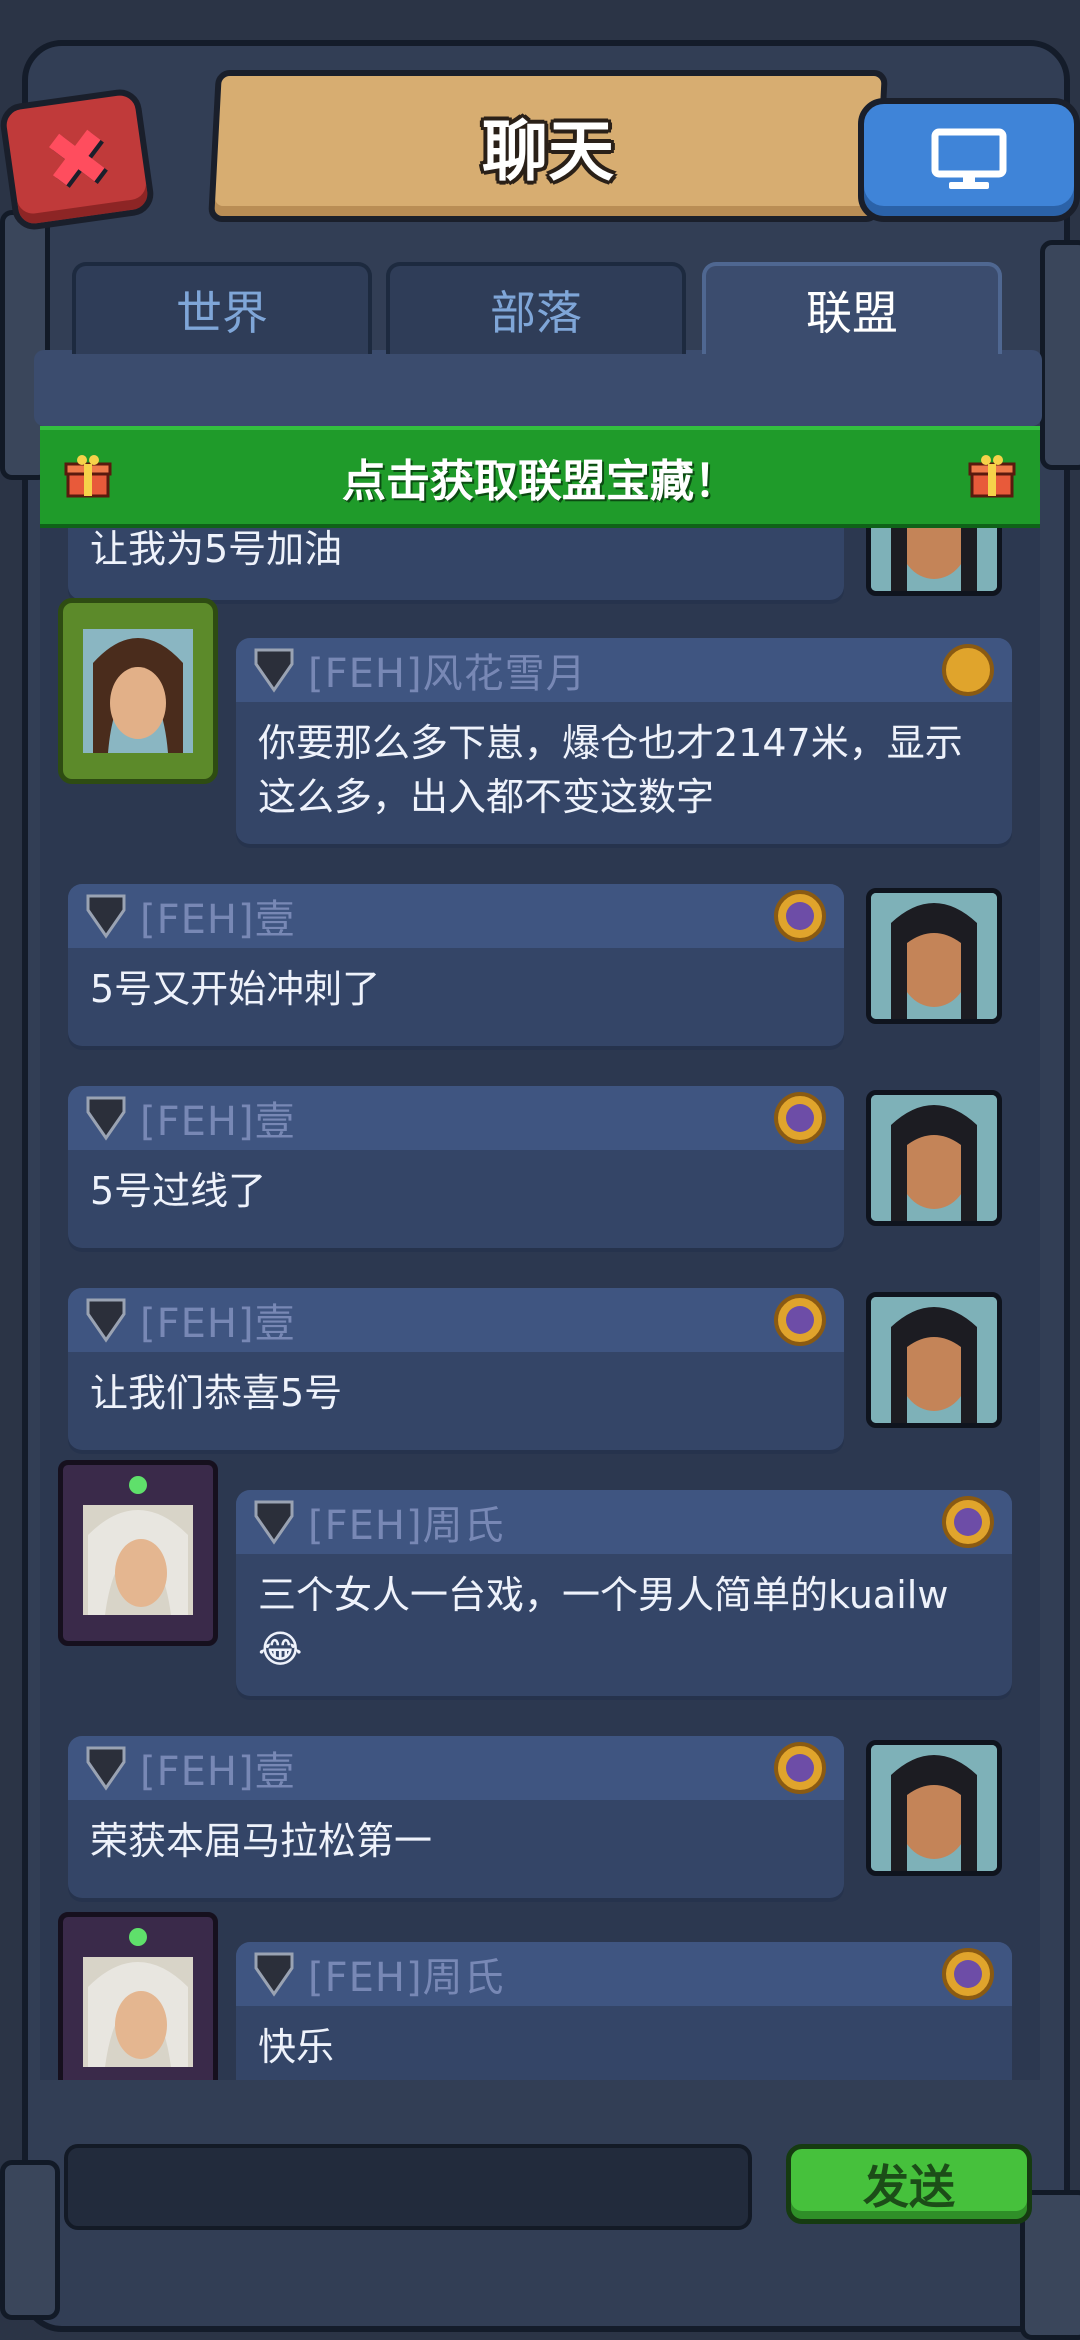  I want to click on message-bubble: [FEH]壹 让我们恭喜5号, so click(456, 1369).